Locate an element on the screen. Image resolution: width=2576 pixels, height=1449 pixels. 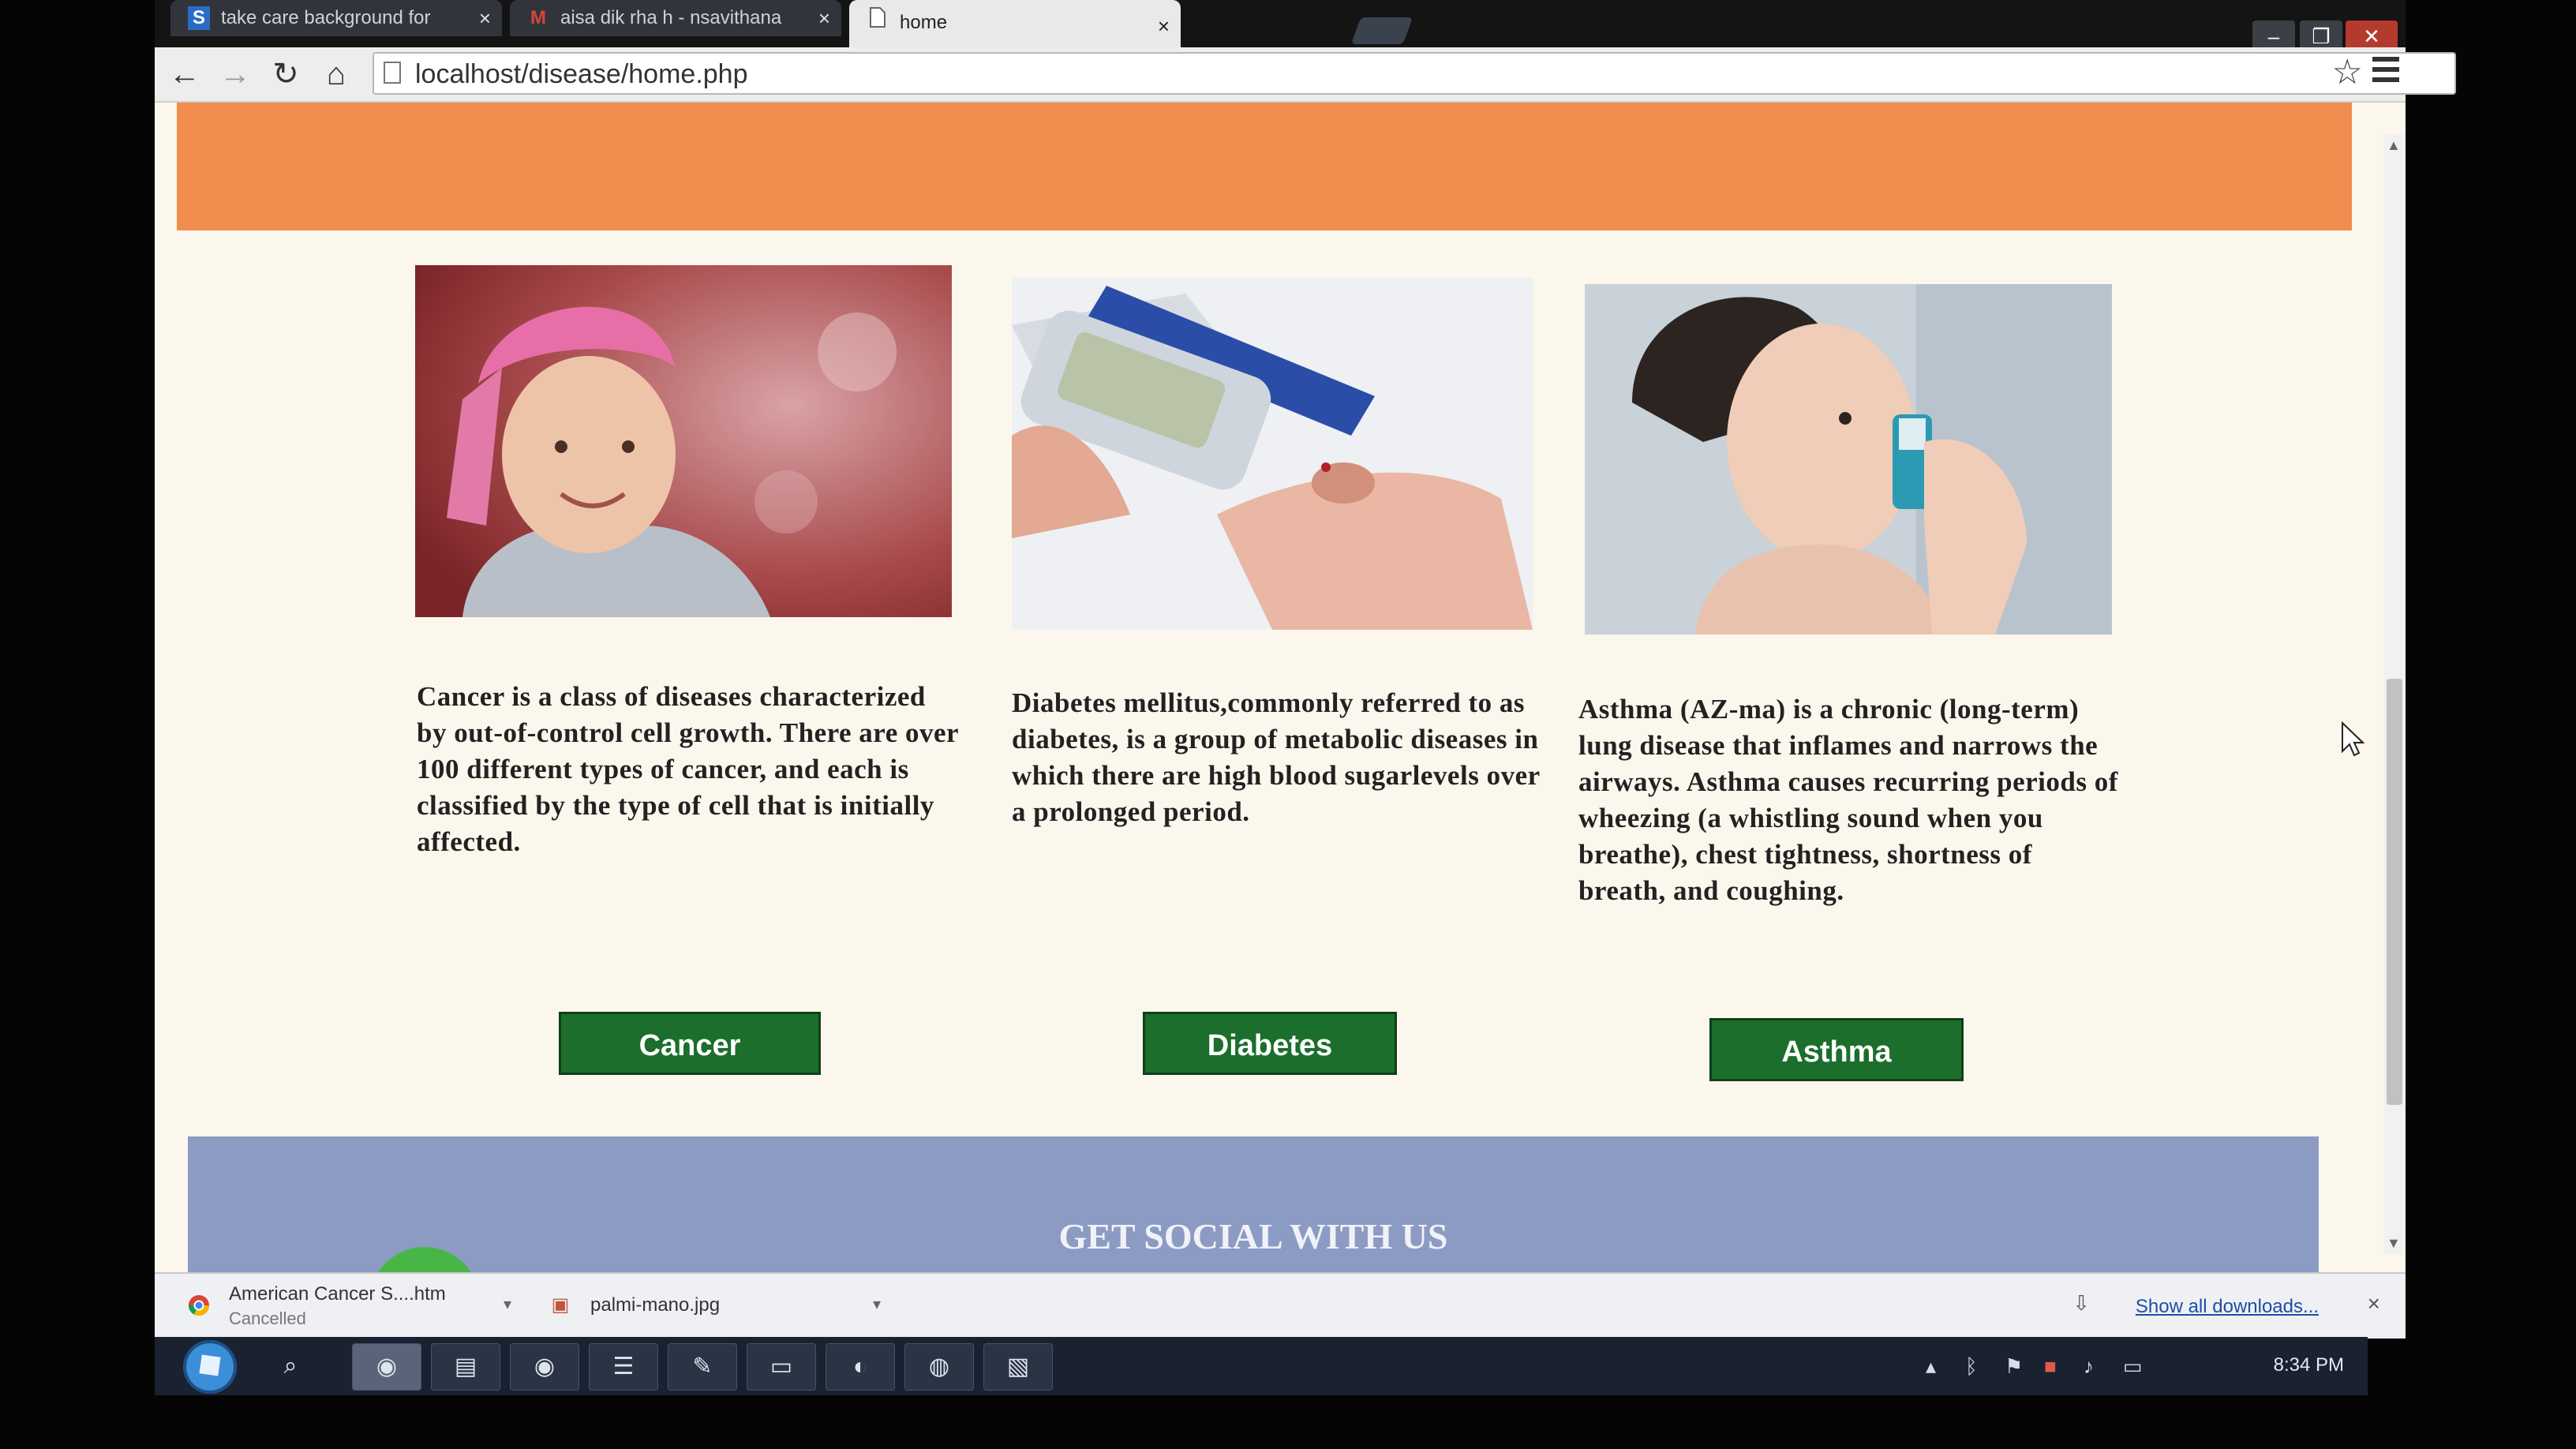
home-icon: ⌂ is located at coordinates (336, 74).